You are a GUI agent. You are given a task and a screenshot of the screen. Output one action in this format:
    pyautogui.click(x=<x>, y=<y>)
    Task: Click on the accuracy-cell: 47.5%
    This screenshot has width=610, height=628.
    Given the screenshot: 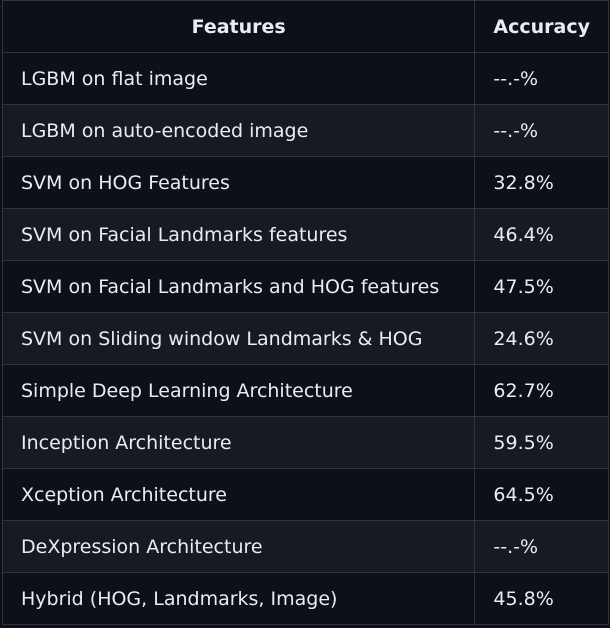 What is the action you would take?
    pyautogui.click(x=541, y=286)
    